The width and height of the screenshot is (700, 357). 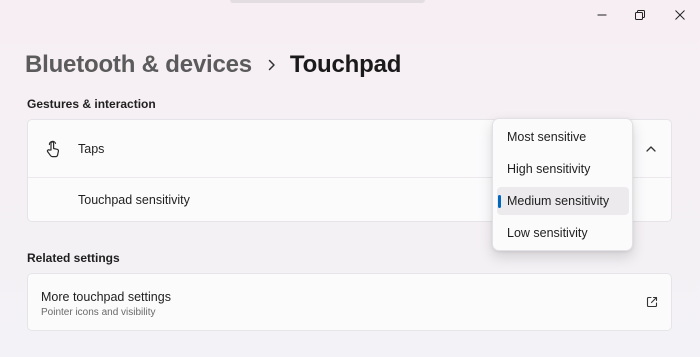 I want to click on titlebar-edge, so click(x=327, y=1).